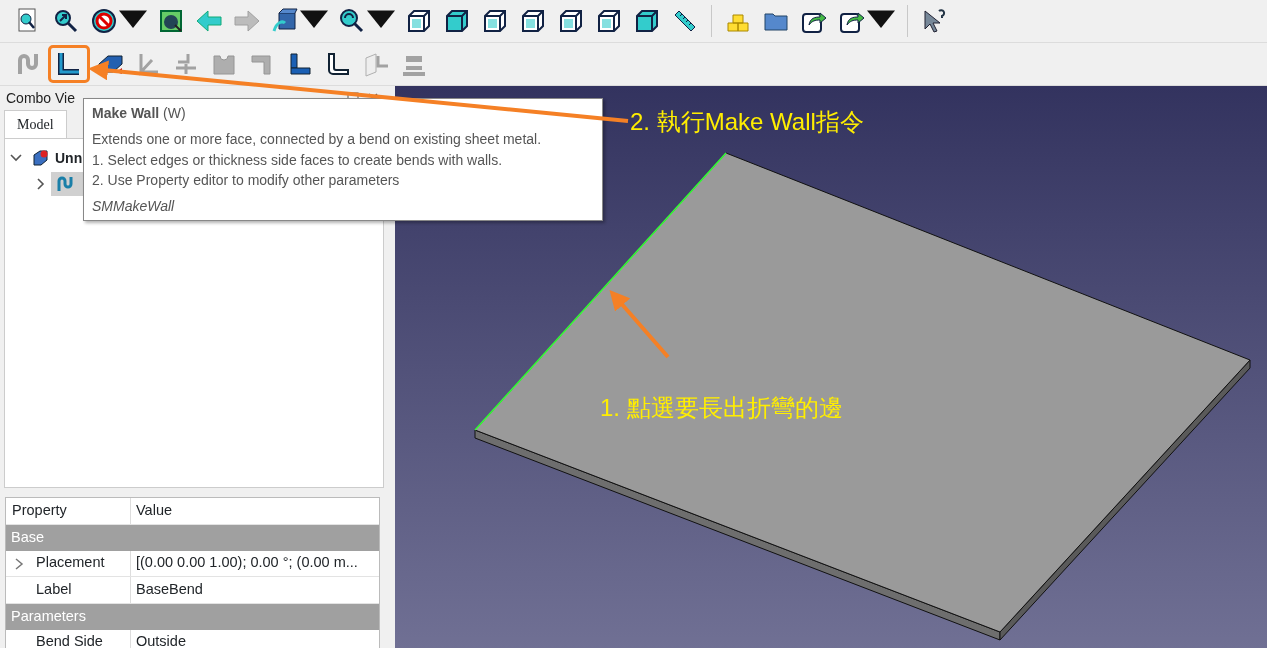 Image resolution: width=1267 pixels, height=648 pixels. What do you see at coordinates (153, 510) in the screenshot?
I see `column-header: Value` at bounding box center [153, 510].